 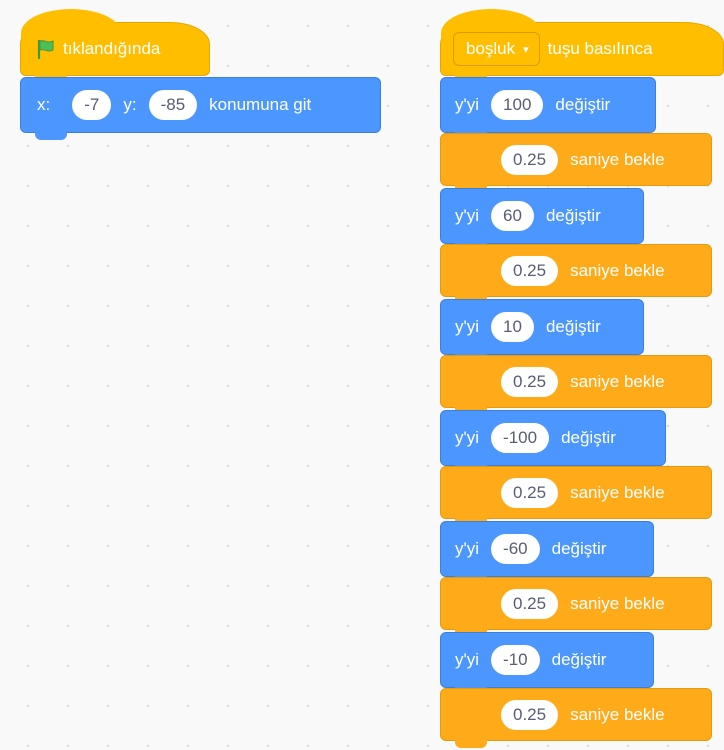 I want to click on chevron-down-icon: ▾, so click(x=526, y=49).